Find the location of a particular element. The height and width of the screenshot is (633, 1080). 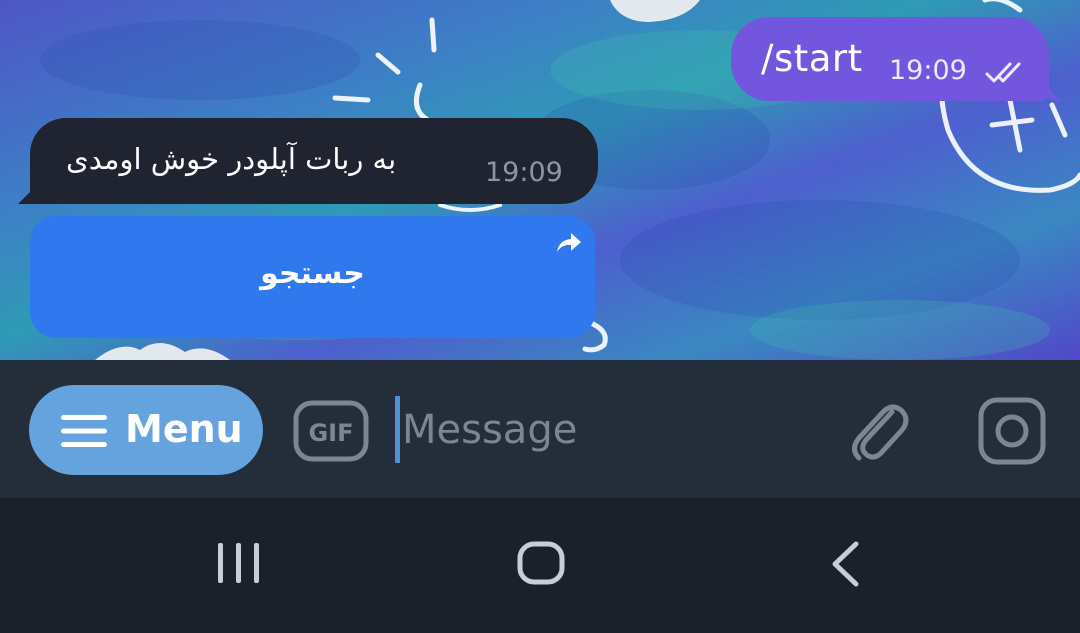

message-input is located at coordinates (612, 430).